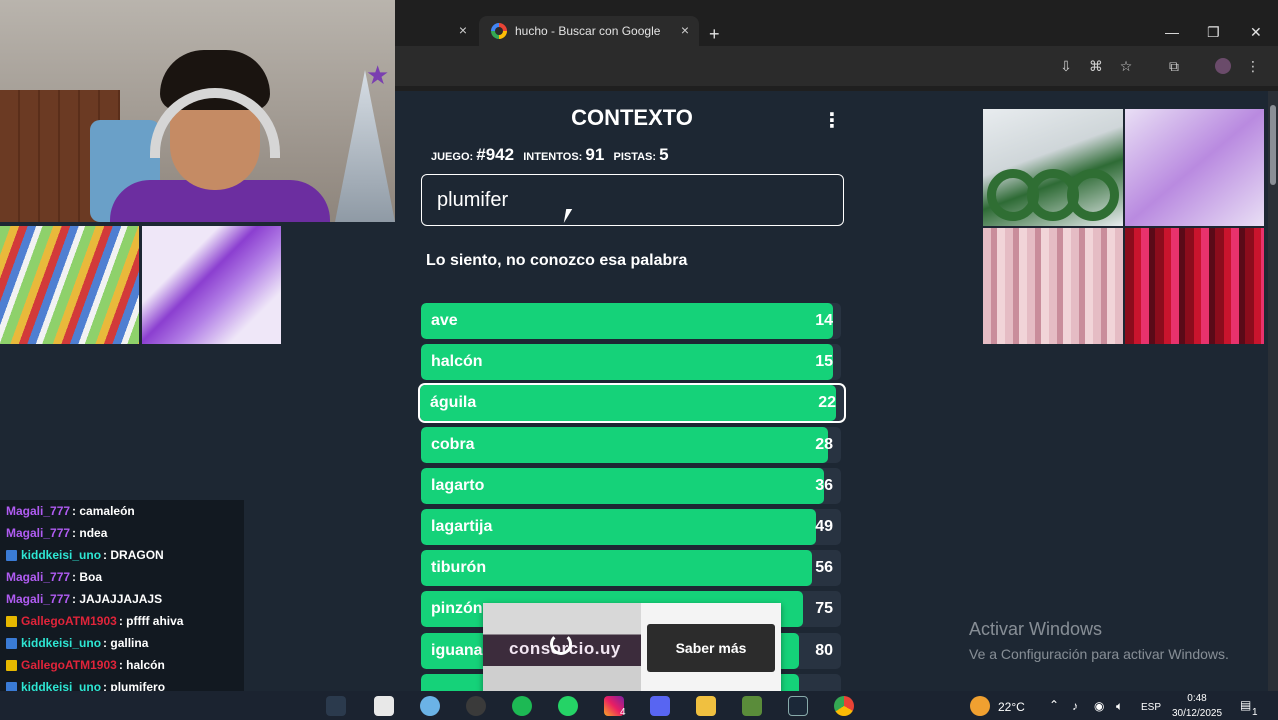 This screenshot has width=1278, height=720. What do you see at coordinates (1194, 167) in the screenshot?
I see `lilac-pipe-cleaners-image` at bounding box center [1194, 167].